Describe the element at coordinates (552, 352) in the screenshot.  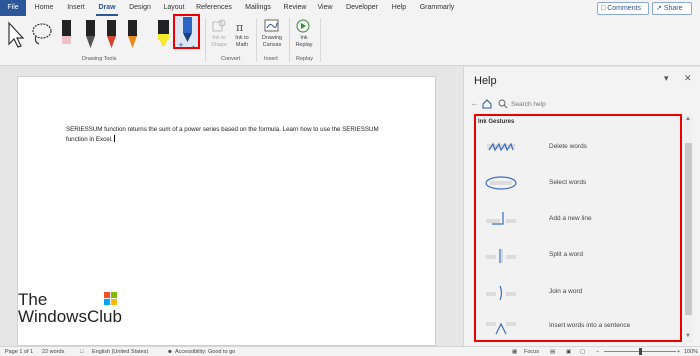
I see `read-mode-icon: ▤` at that location.